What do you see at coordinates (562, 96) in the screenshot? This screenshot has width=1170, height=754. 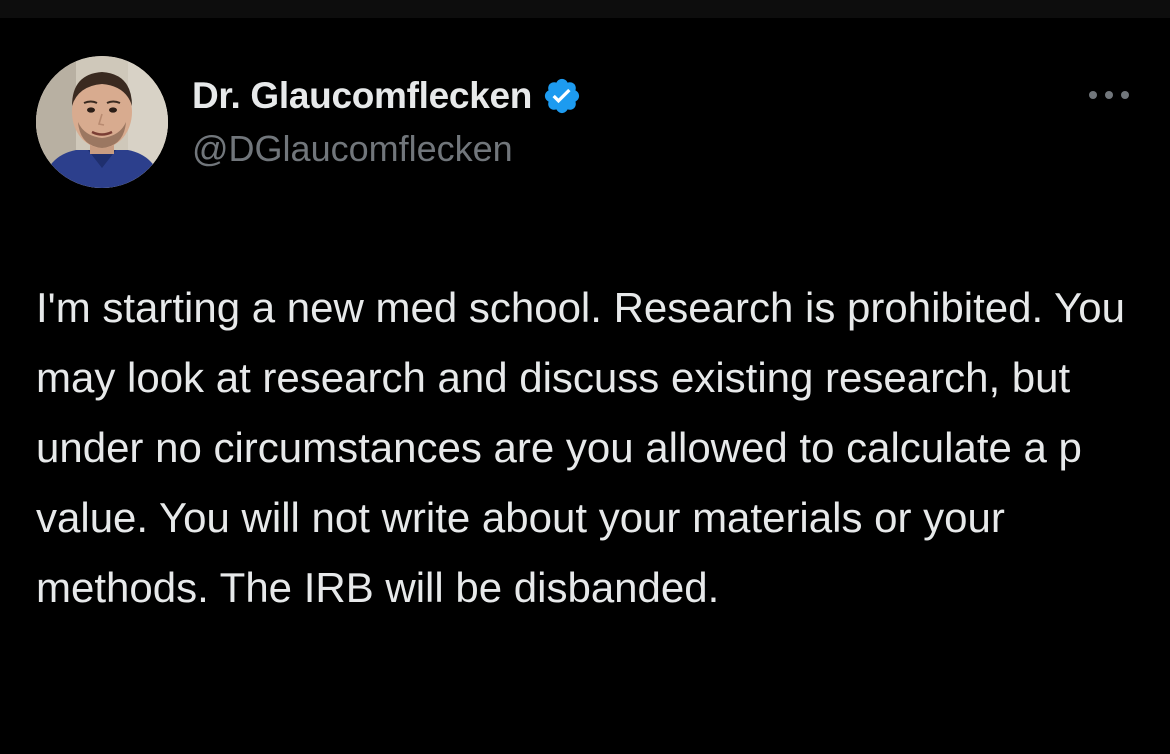 I see `verified-badge-icon` at bounding box center [562, 96].